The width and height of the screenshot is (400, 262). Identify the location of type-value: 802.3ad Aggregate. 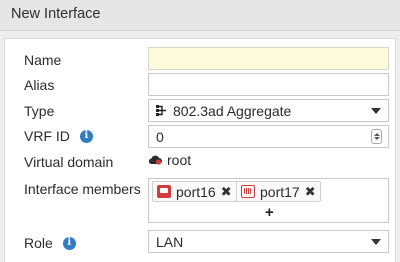
(232, 110).